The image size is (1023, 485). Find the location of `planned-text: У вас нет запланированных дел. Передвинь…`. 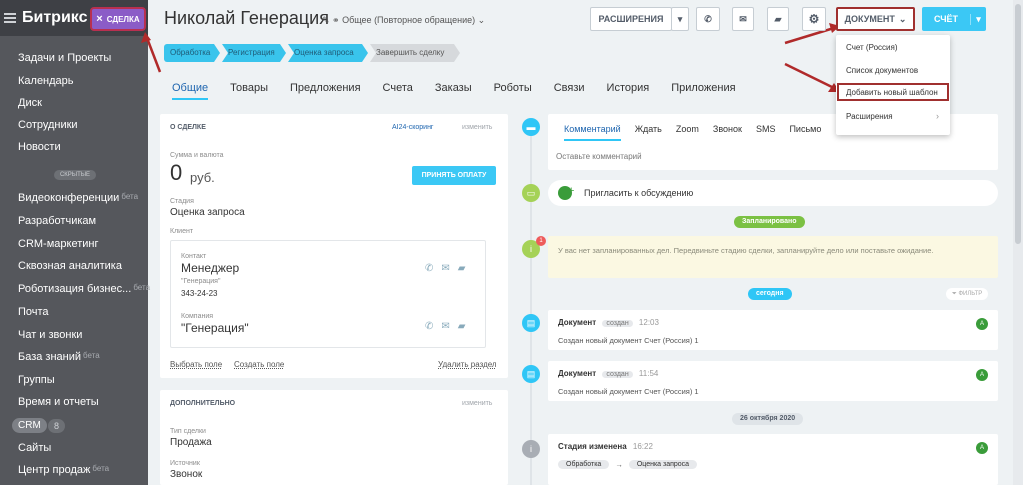

planned-text: У вас нет запланированных дел. Передвинь… is located at coordinates (746, 250).